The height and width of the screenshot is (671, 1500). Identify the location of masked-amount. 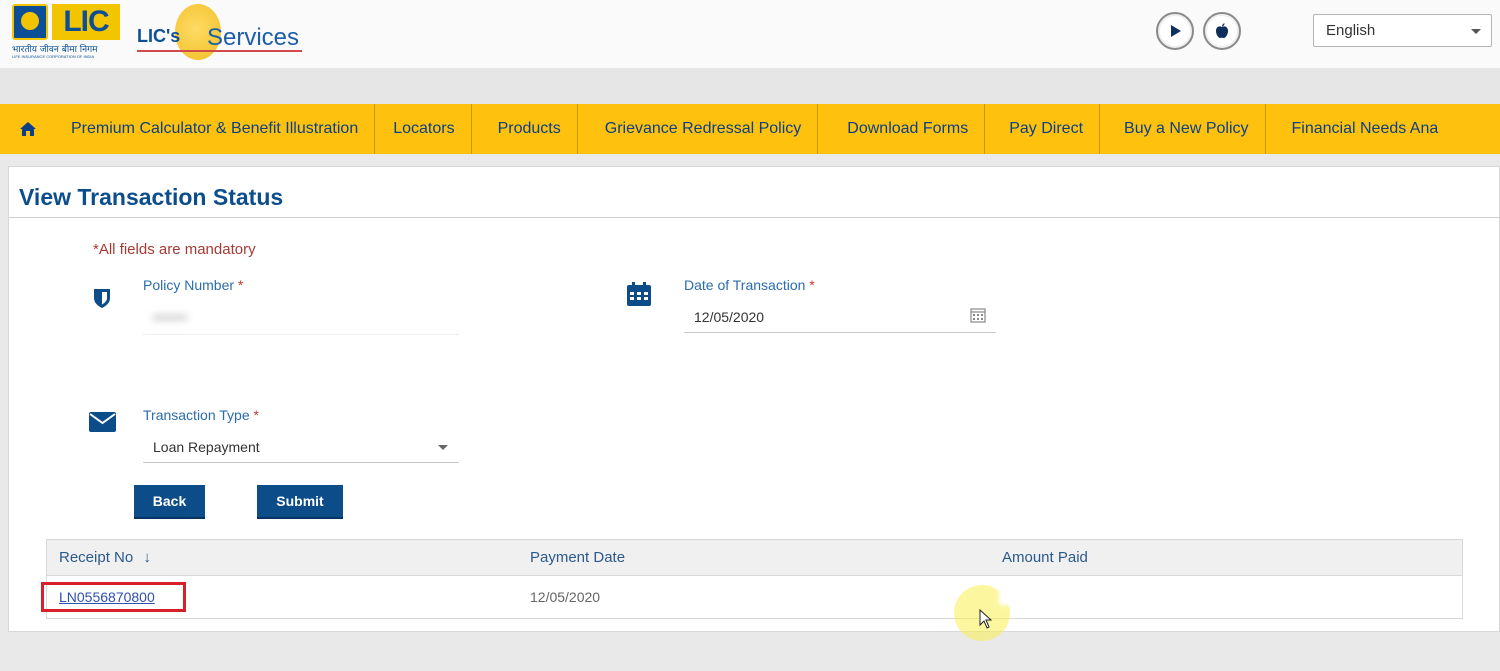
(1044, 595).